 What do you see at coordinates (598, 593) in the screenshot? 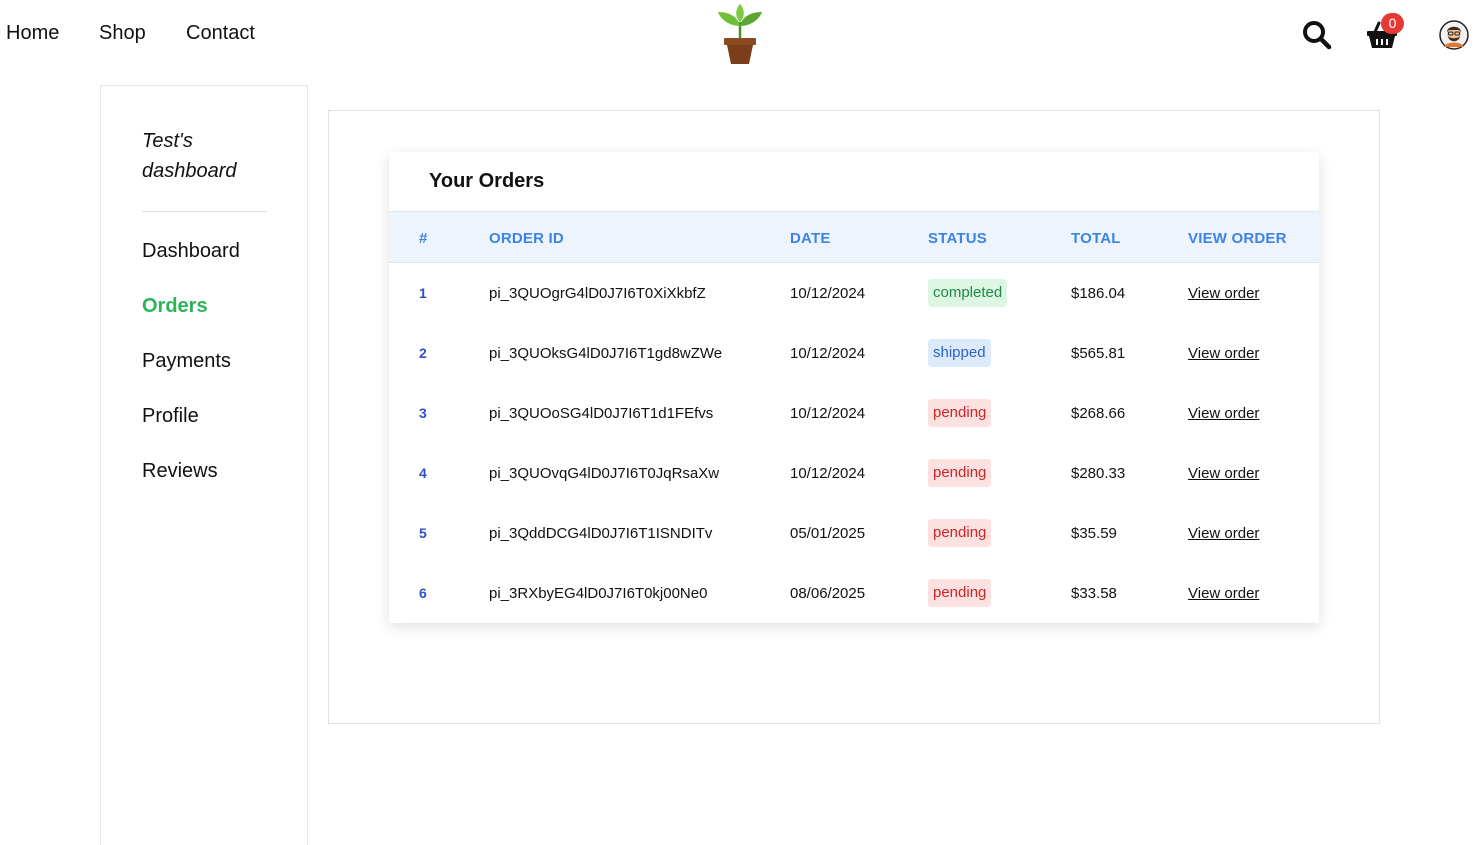
I see `order-id: pi_3RXbyEG4lD0J7I6T0kj00Ne0` at bounding box center [598, 593].